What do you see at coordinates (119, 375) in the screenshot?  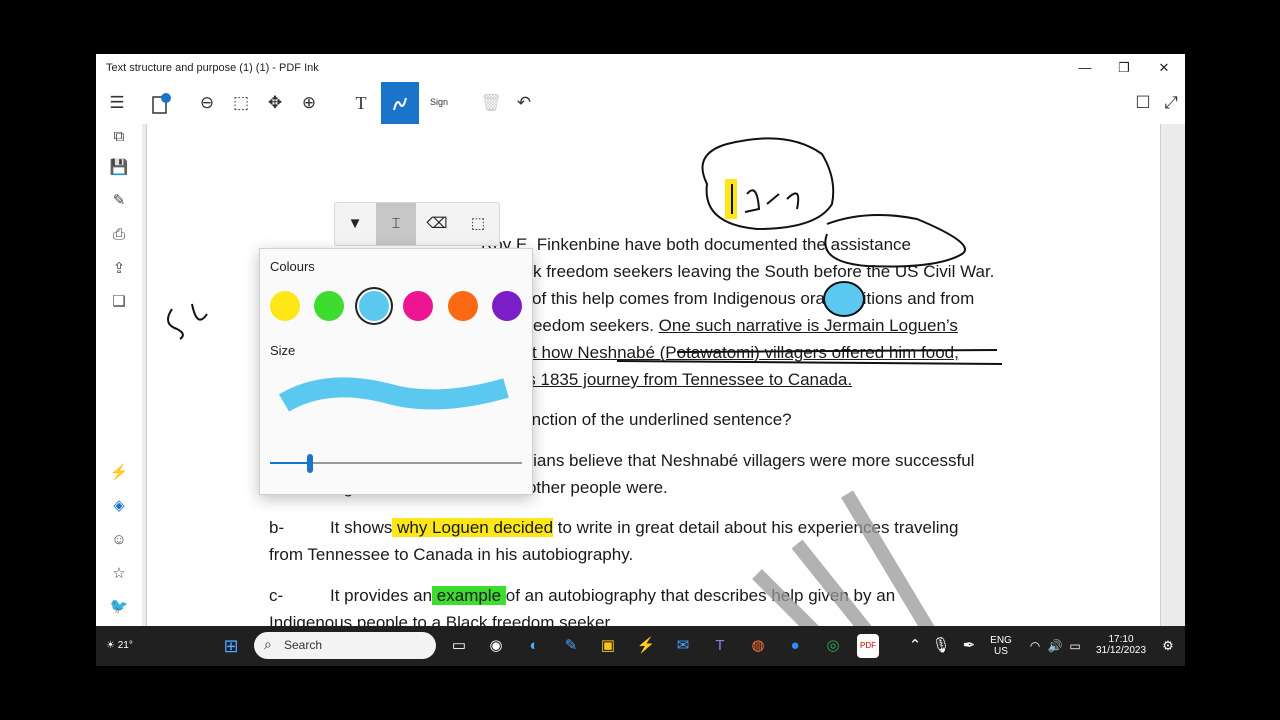 I see `left-sidebar: ⧉ 💾 ✎ ⎙ ⇪ ❏ ⚡ ◈ ☺ ☆ 🐦` at bounding box center [119, 375].